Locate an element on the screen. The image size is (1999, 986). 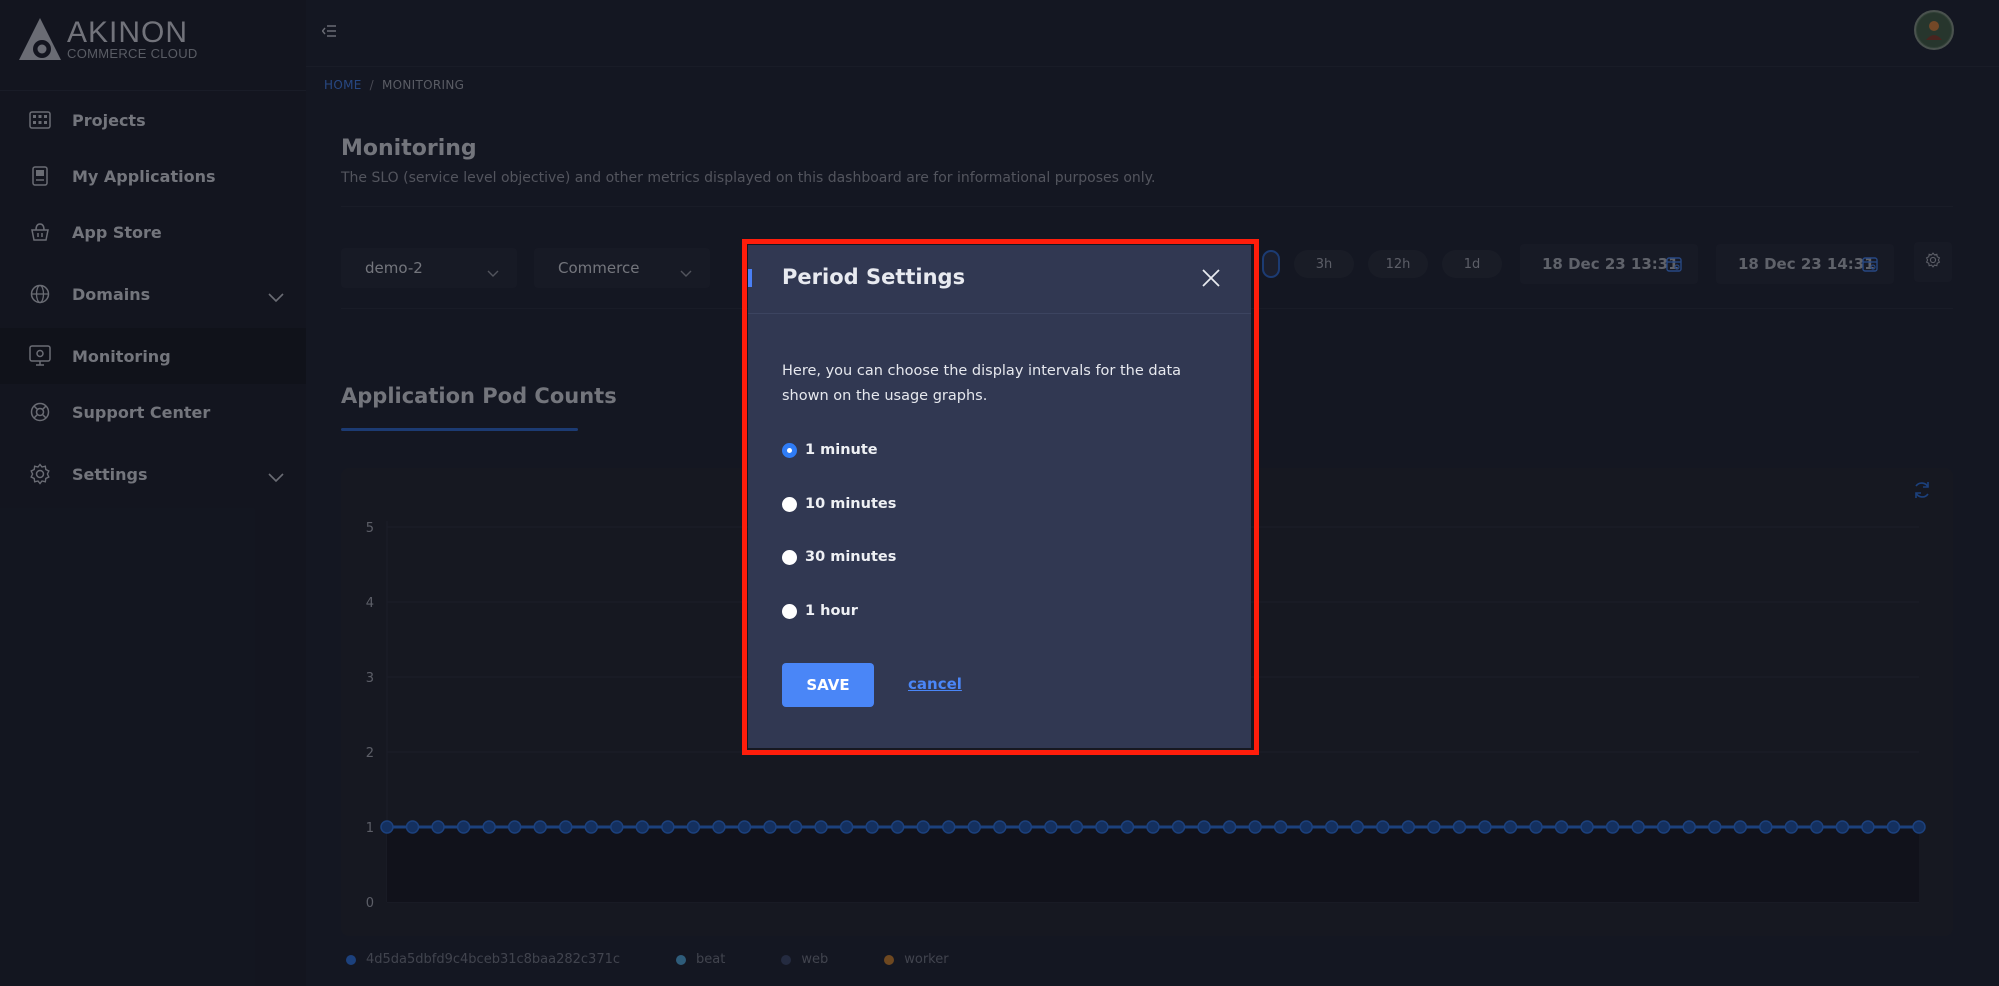
close-icon is located at coordinates (1211, 278).